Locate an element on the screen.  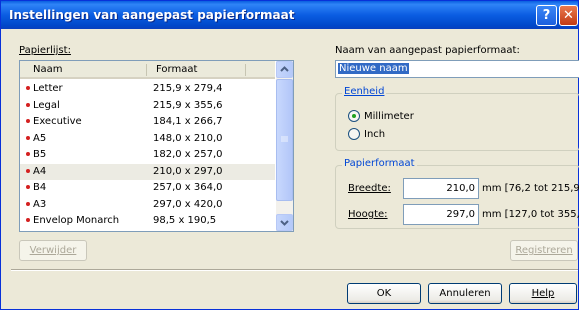
delete-button: Verwijder is located at coordinates (53, 250).